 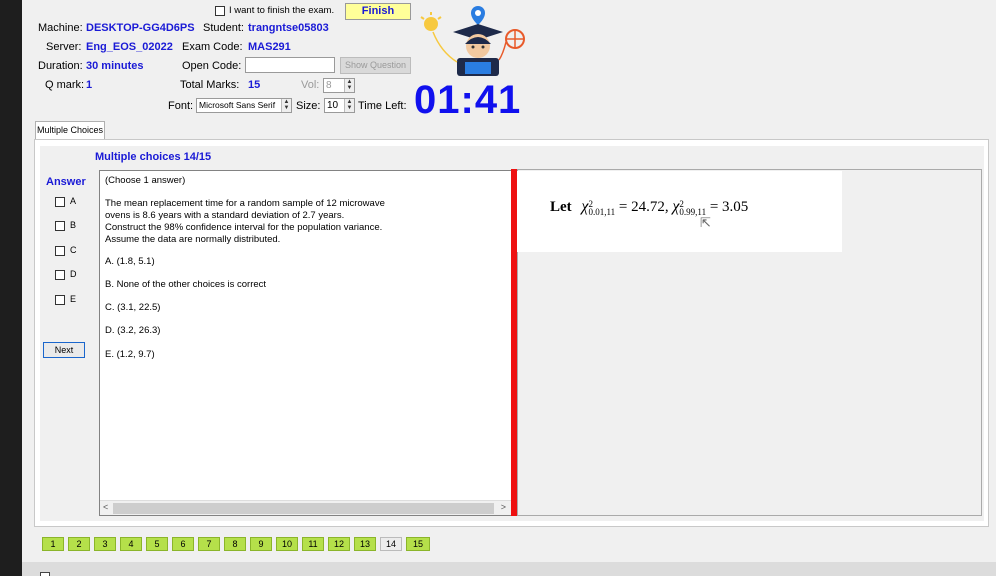 I want to click on machine-value: DESKTOP-GG4D6PS, so click(x=140, y=28).